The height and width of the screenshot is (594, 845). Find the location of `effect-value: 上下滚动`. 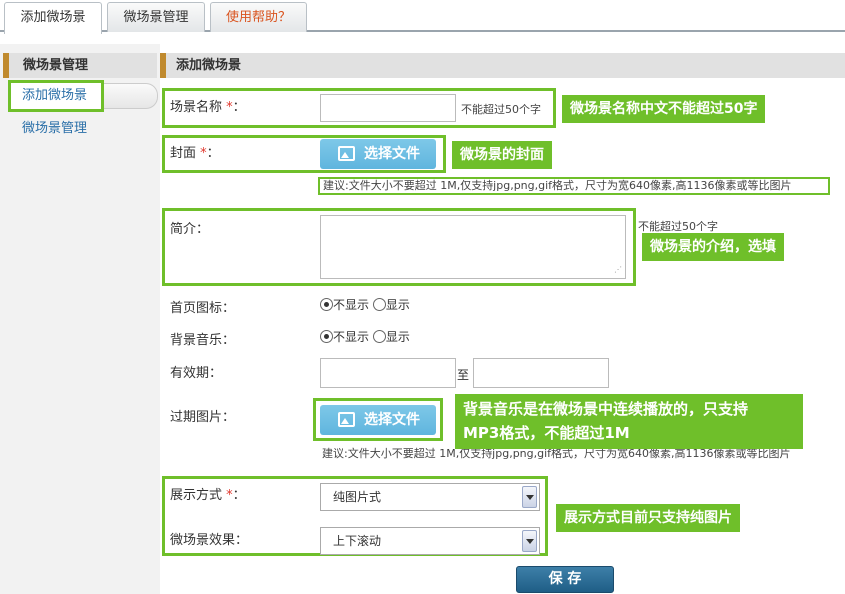

effect-value: 上下滚动 is located at coordinates (357, 541).